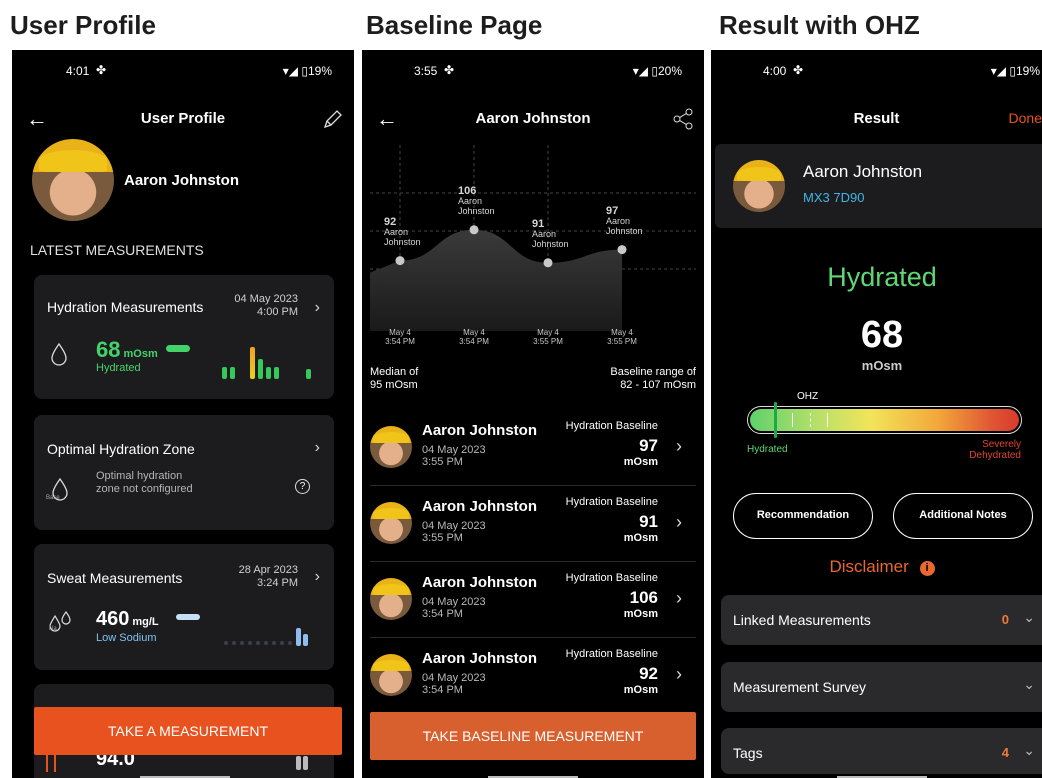  I want to click on fan-icon: ✤, so click(101, 70).